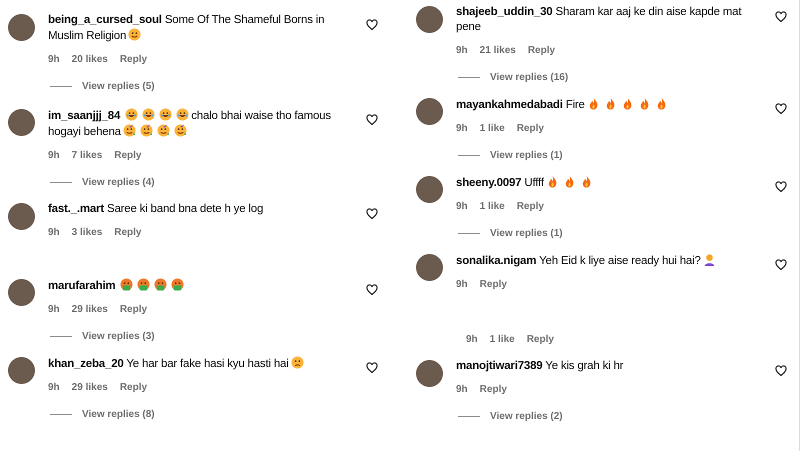 The height and width of the screenshot is (451, 800). Describe the element at coordinates (200, 364) in the screenshot. I see `comment-text: khan_zeba_20 Ye har bar fake hasi kyu hasti hai` at that location.